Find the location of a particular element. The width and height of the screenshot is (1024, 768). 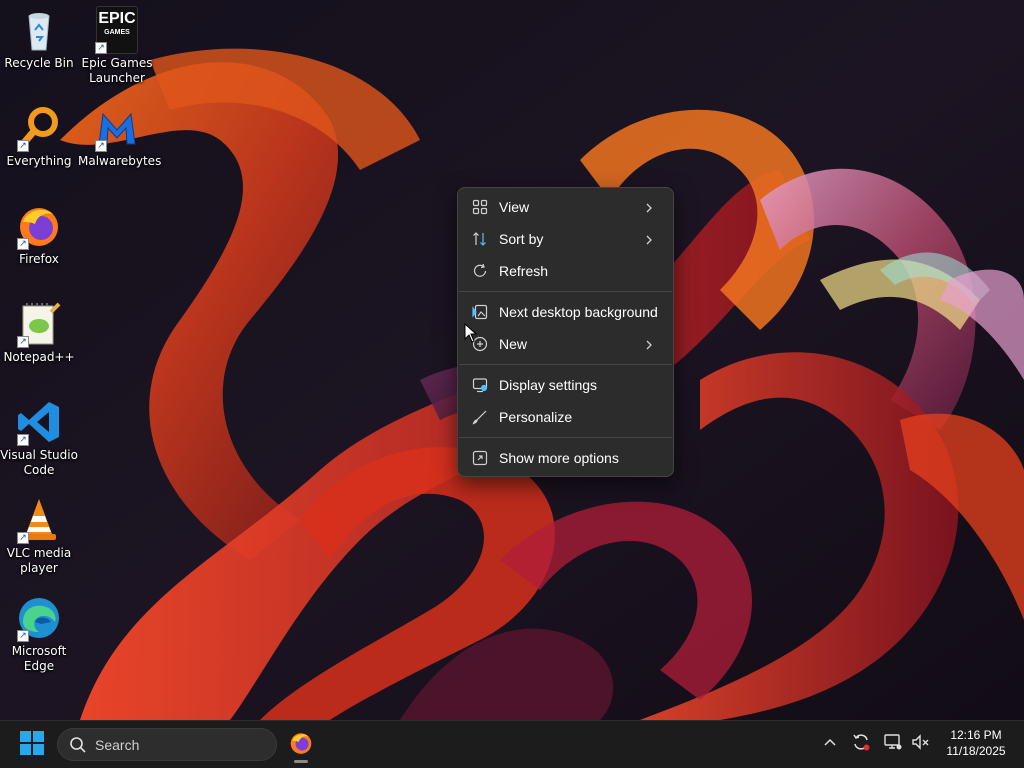

menu-item-label: Refresh is located at coordinates (524, 271).